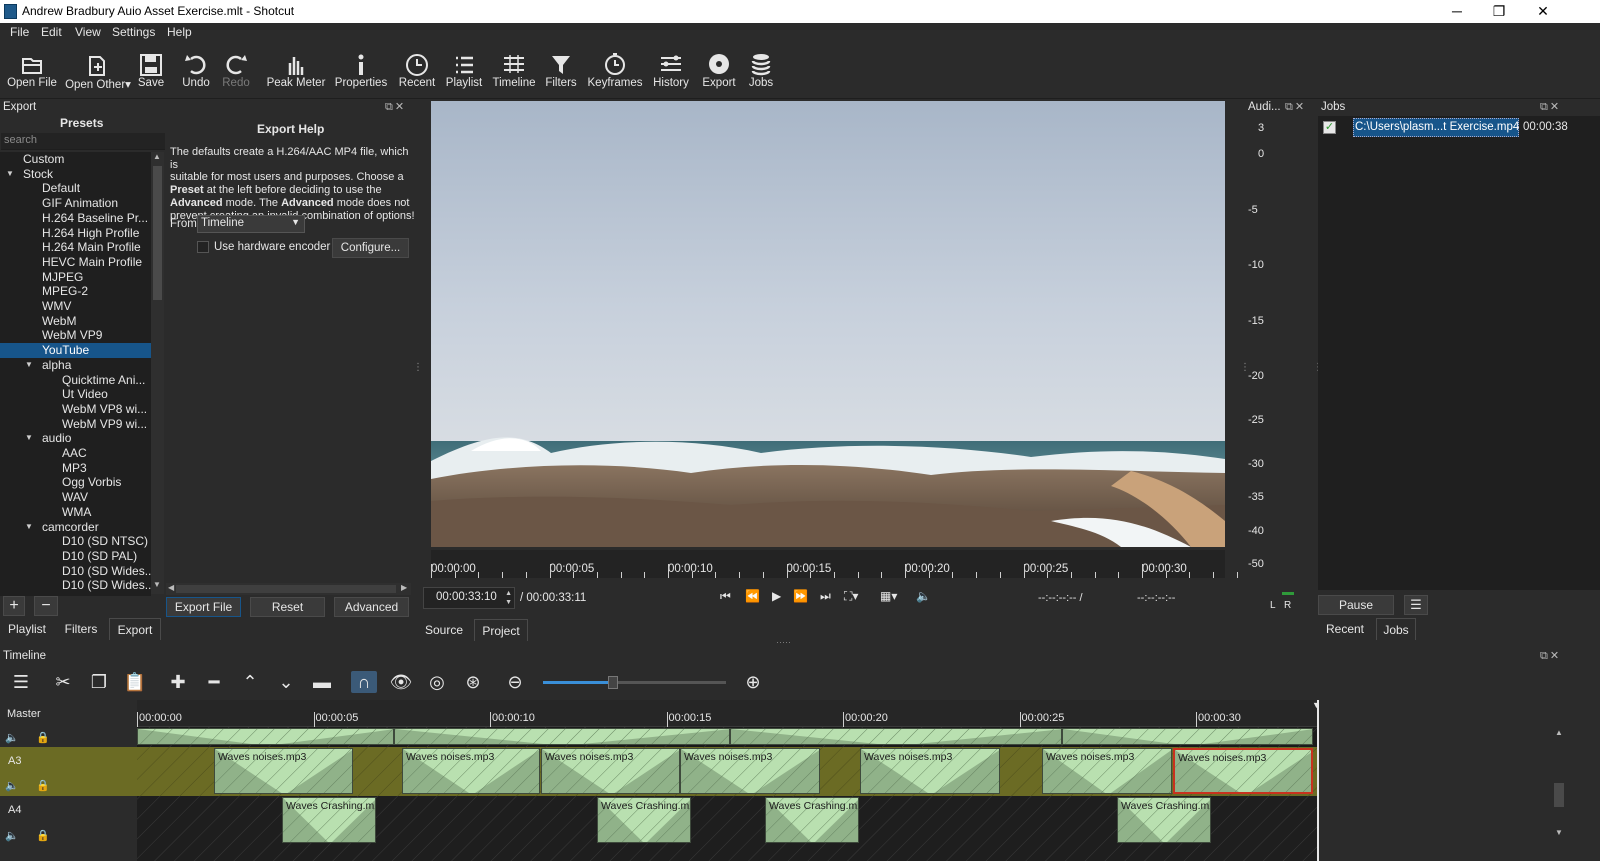 This screenshot has width=1600, height=861. What do you see at coordinates (515, 682) in the screenshot?
I see `zoom-out-icon: ⊖` at bounding box center [515, 682].